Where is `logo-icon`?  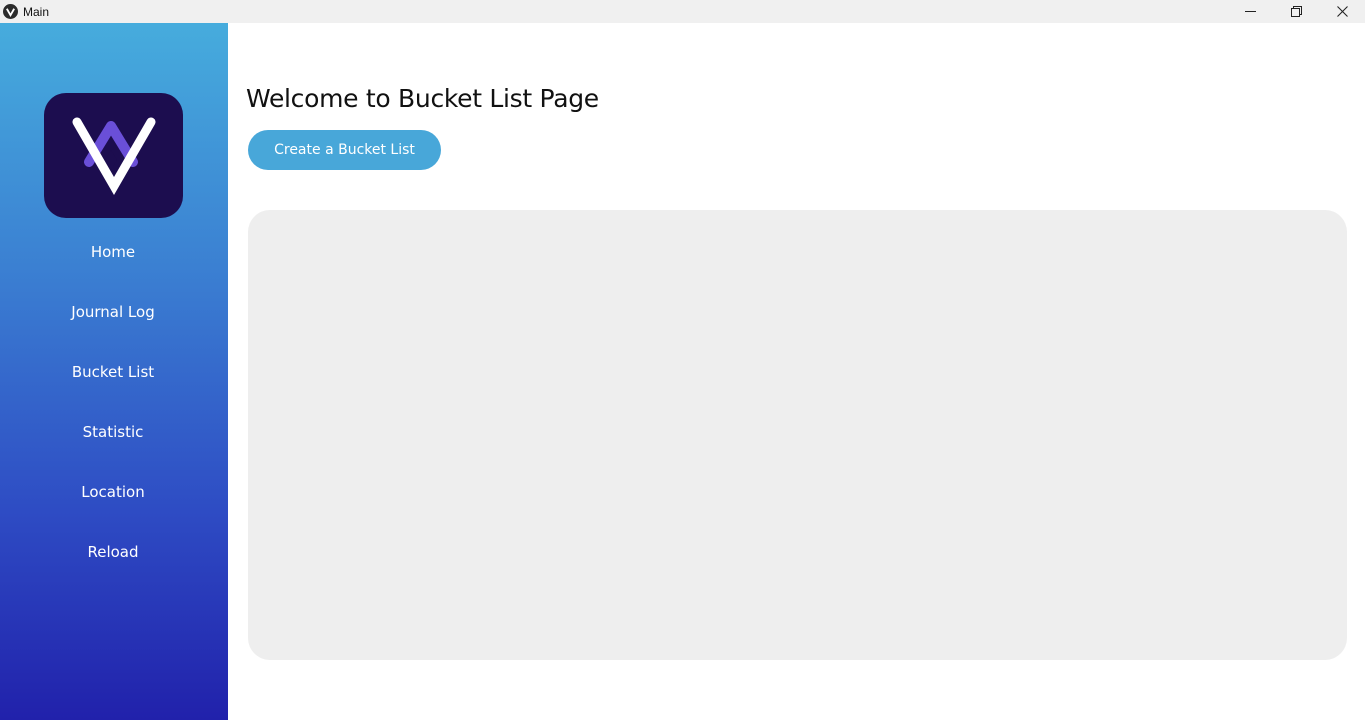 logo-icon is located at coordinates (113, 156).